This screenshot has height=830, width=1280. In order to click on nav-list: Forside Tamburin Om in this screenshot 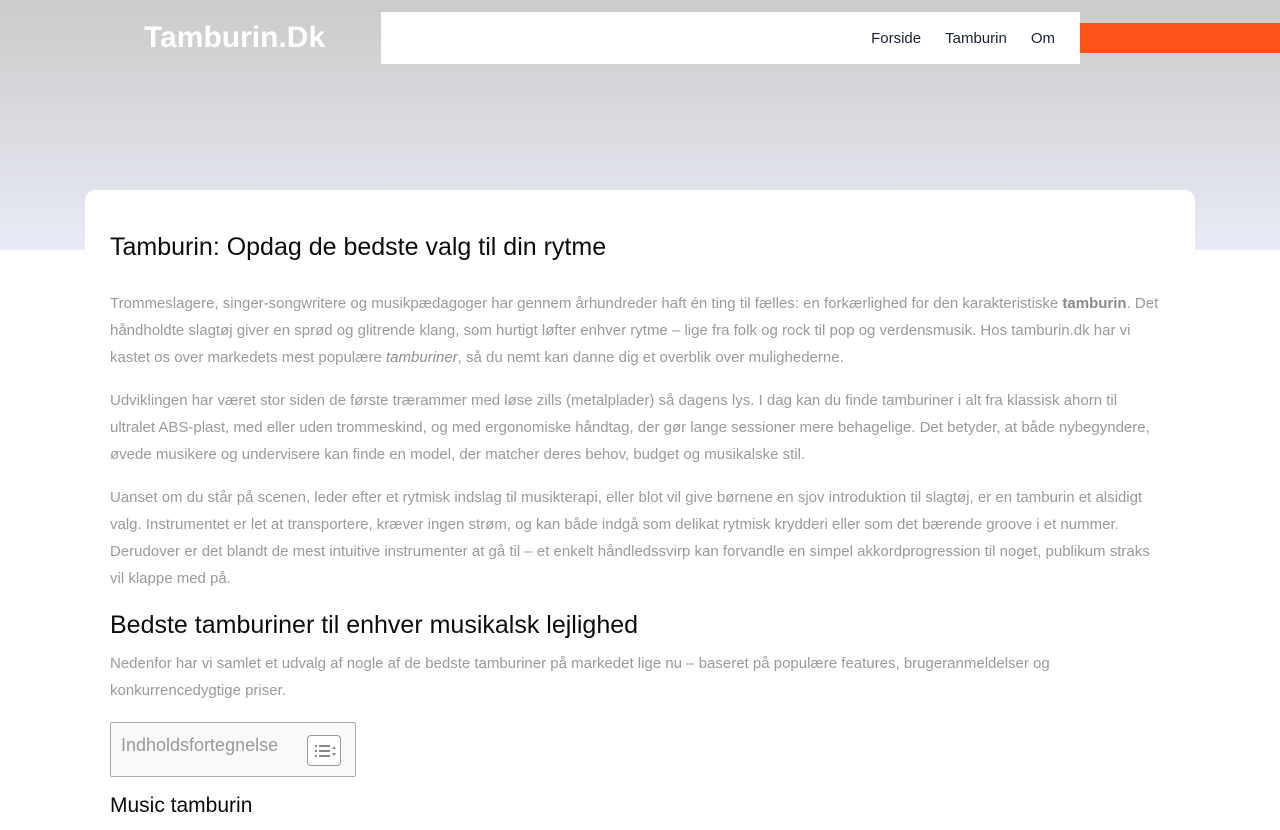, I will do `click(951, 38)`.